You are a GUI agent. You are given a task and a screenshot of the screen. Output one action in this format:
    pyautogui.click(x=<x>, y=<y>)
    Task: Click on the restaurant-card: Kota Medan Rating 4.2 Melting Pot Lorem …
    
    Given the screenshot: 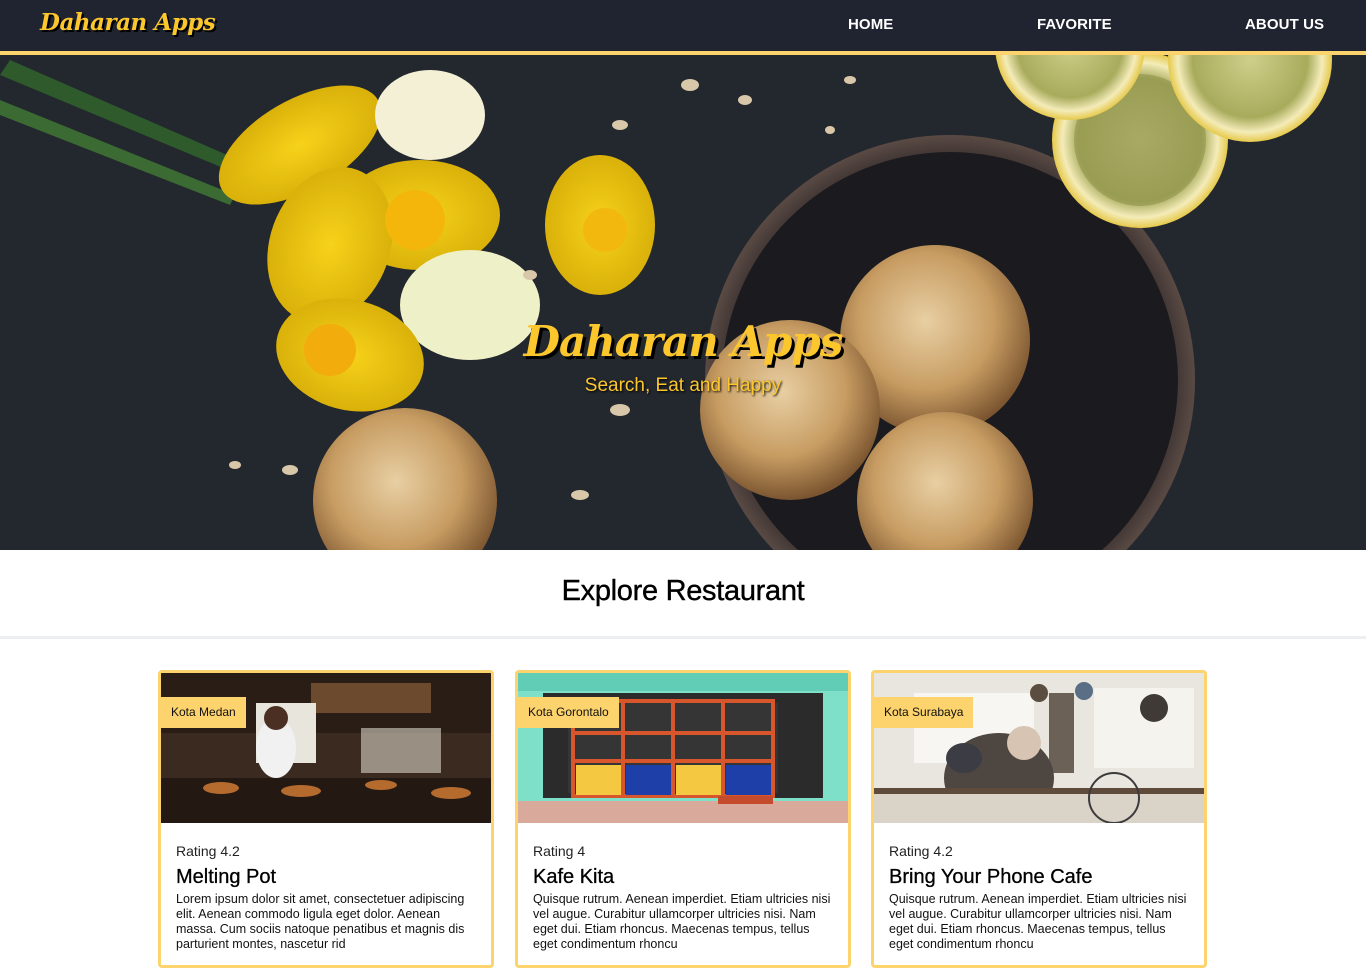 What is the action you would take?
    pyautogui.click(x=326, y=819)
    